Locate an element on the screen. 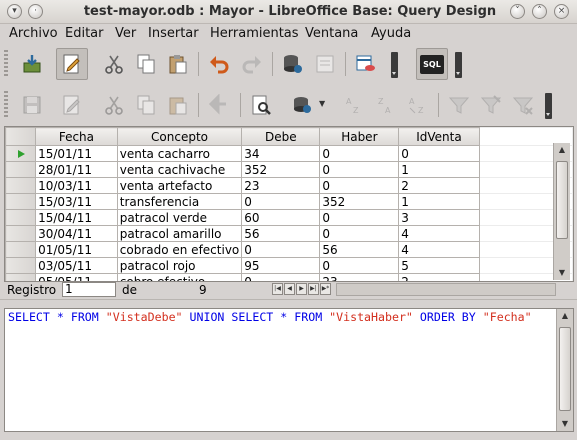  pin-icon: · is located at coordinates (35, 11).